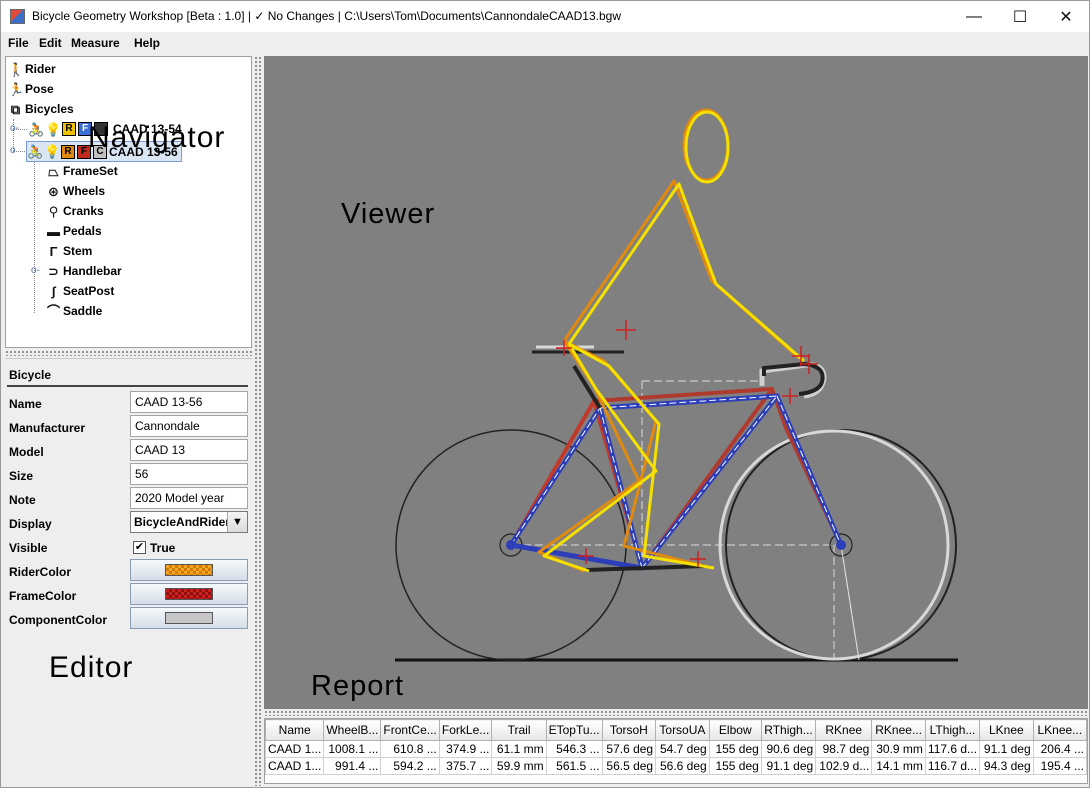 The image size is (1090, 788). Describe the element at coordinates (92, 271) in the screenshot. I see `tree-item-label: Handlebar` at that location.